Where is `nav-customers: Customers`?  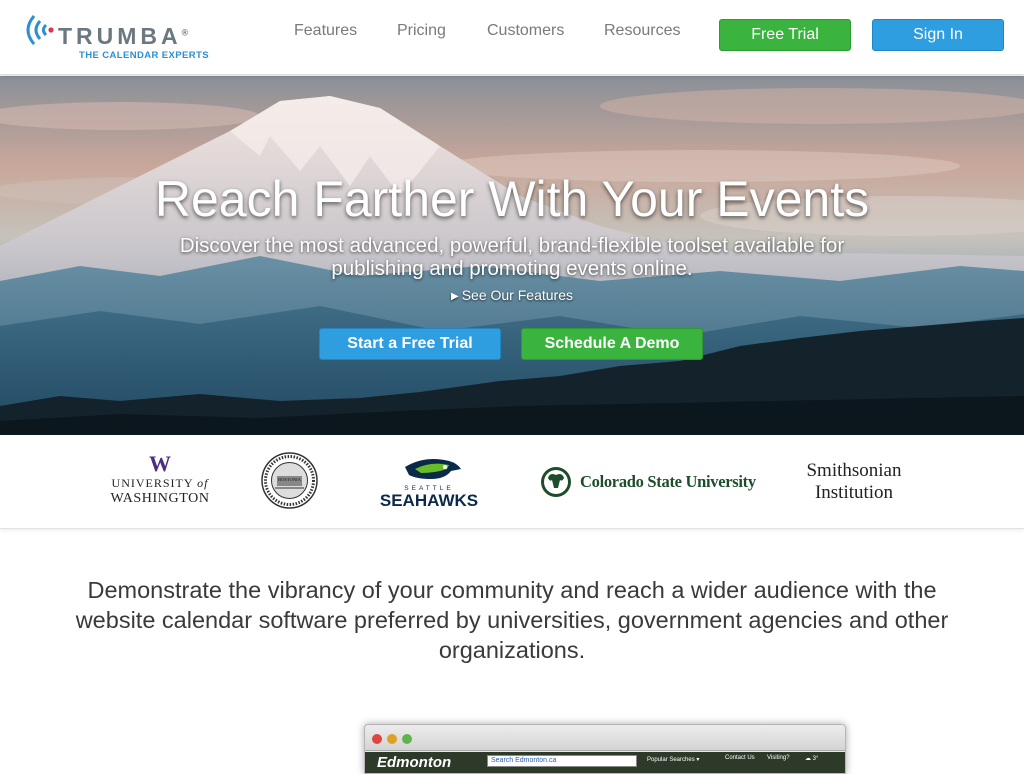
nav-customers: Customers is located at coordinates (525, 31).